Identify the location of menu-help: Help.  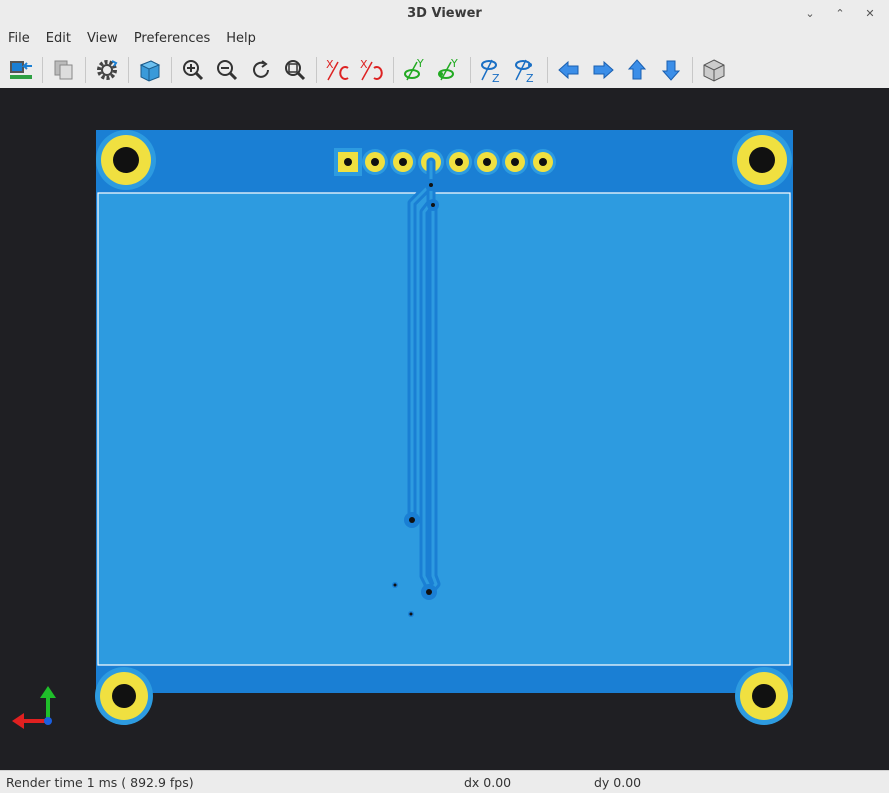
(241, 38).